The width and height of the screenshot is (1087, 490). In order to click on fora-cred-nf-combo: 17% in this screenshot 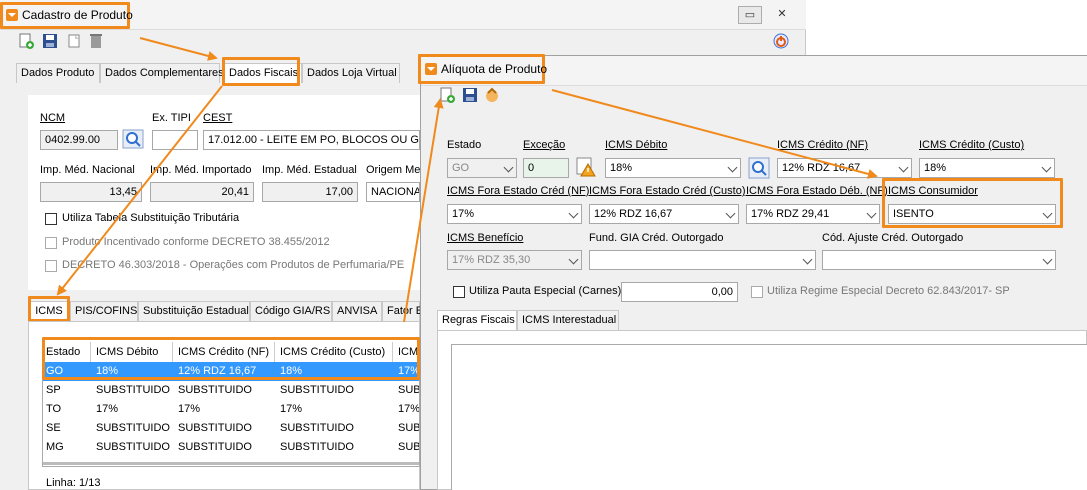, I will do `click(514, 214)`.